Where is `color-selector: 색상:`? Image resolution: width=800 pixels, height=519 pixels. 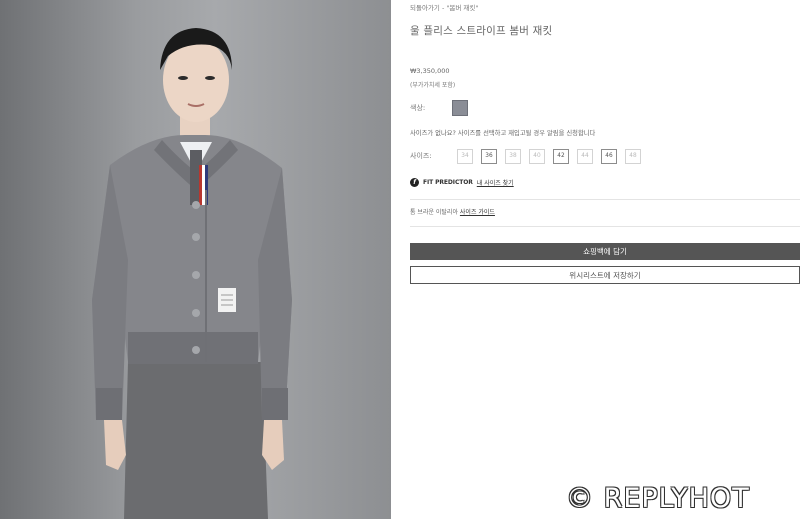 color-selector: 색상: is located at coordinates (439, 108).